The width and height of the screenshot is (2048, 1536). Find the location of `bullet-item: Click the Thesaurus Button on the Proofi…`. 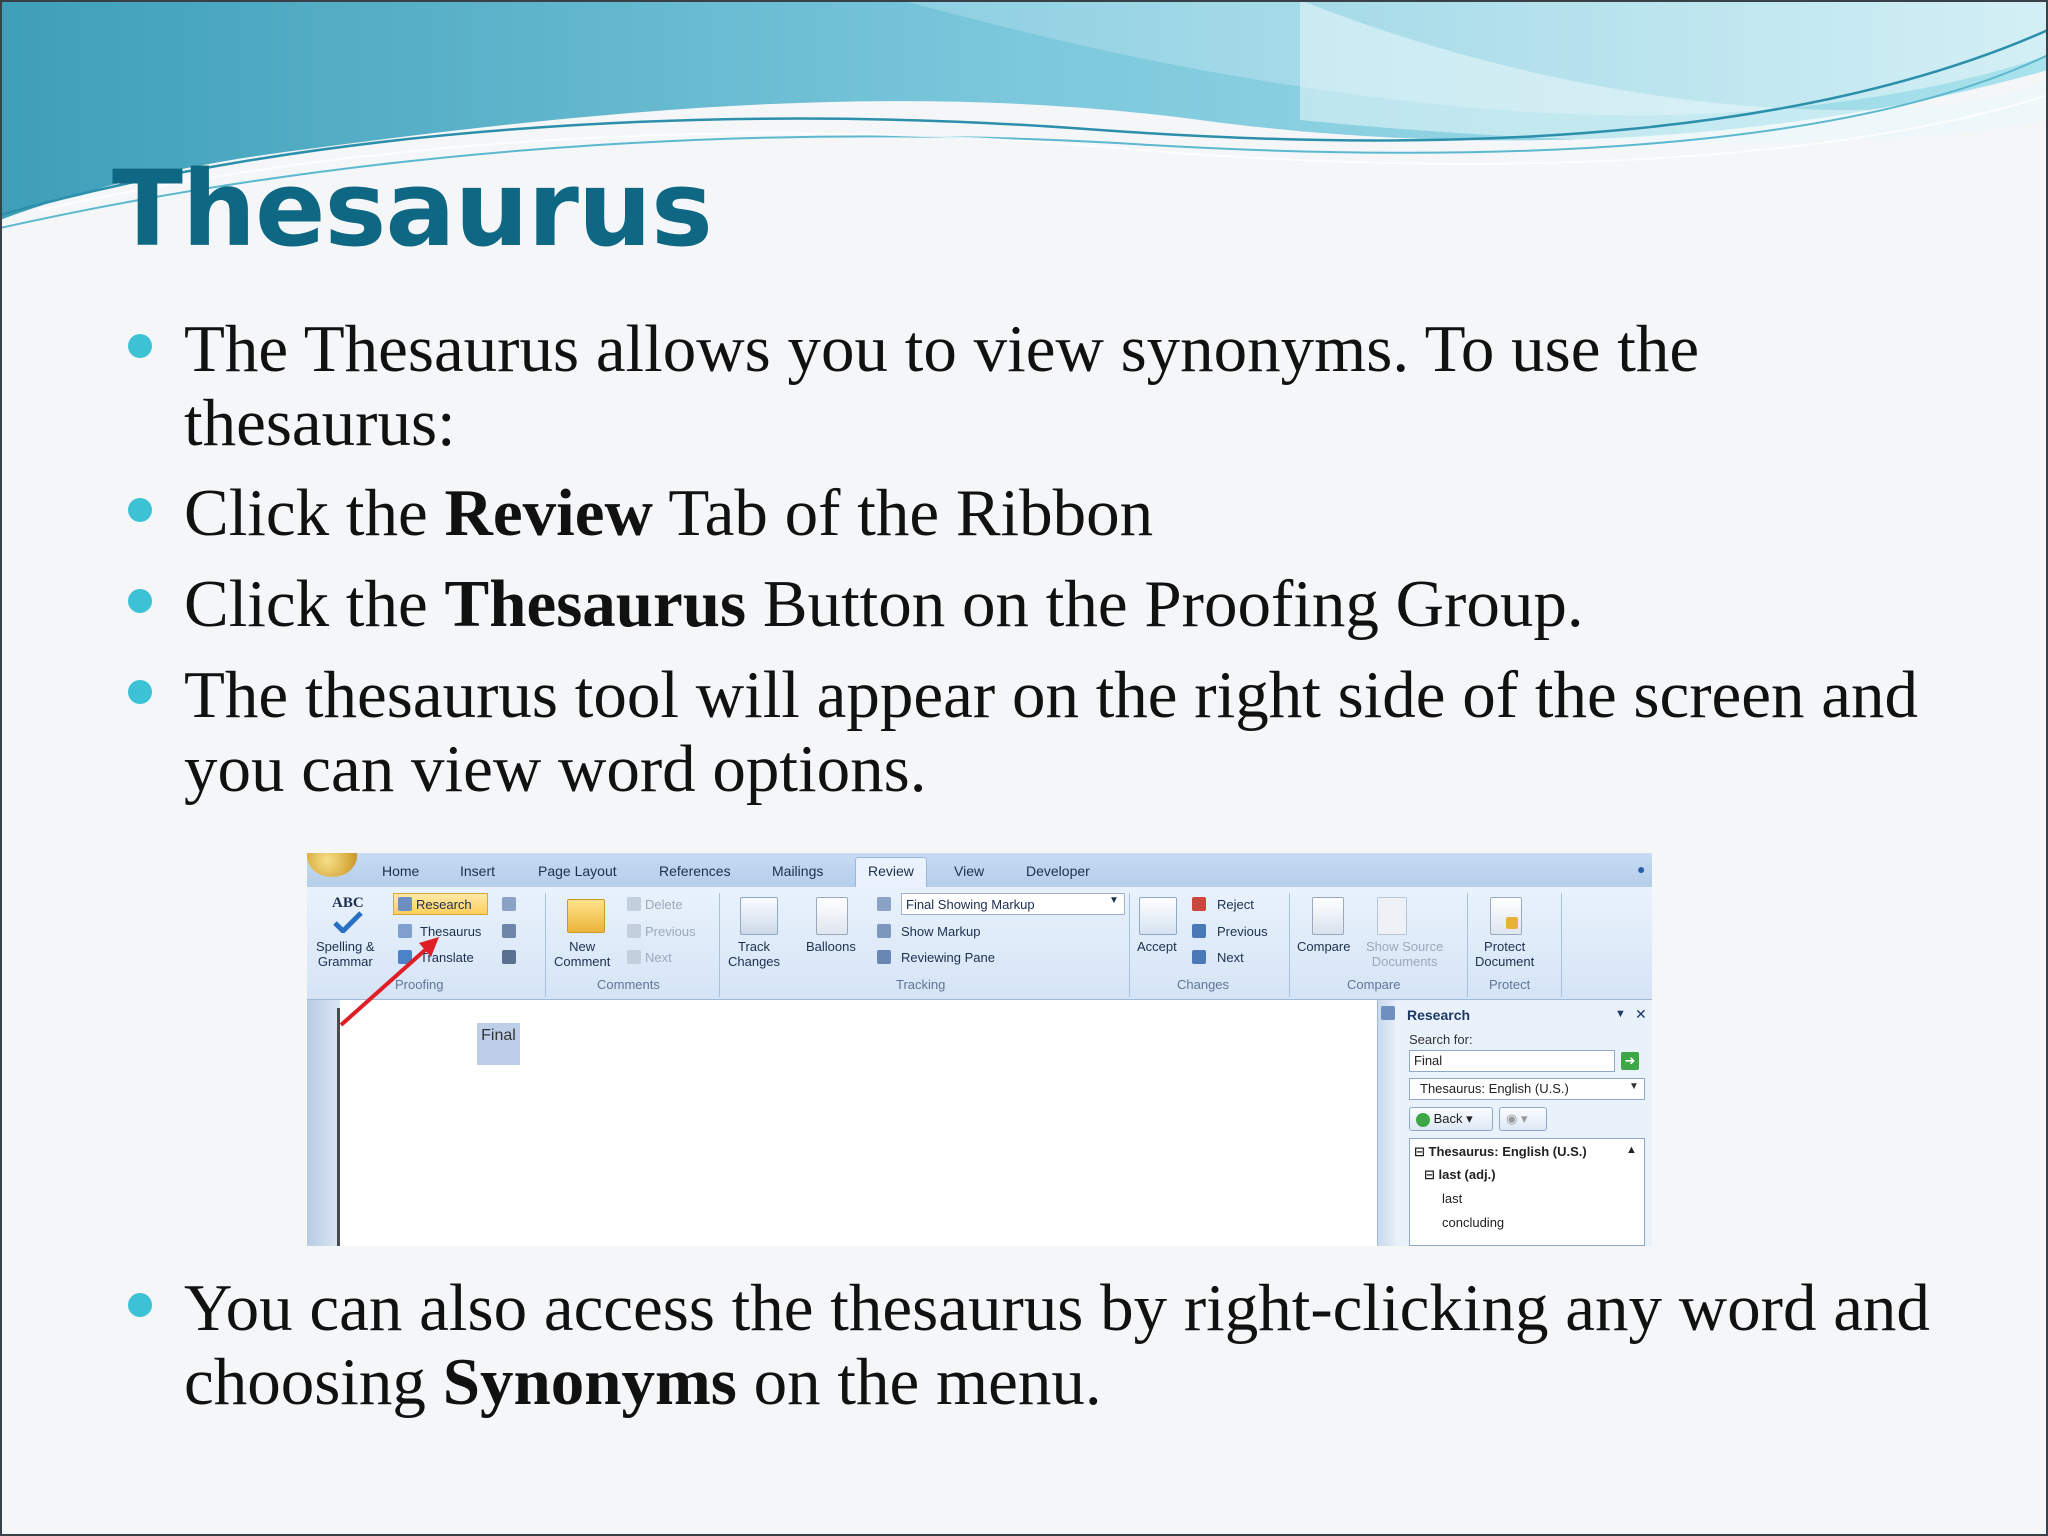

bullet-item: Click the Thesaurus Button on the Proofi… is located at coordinates (1046, 604).